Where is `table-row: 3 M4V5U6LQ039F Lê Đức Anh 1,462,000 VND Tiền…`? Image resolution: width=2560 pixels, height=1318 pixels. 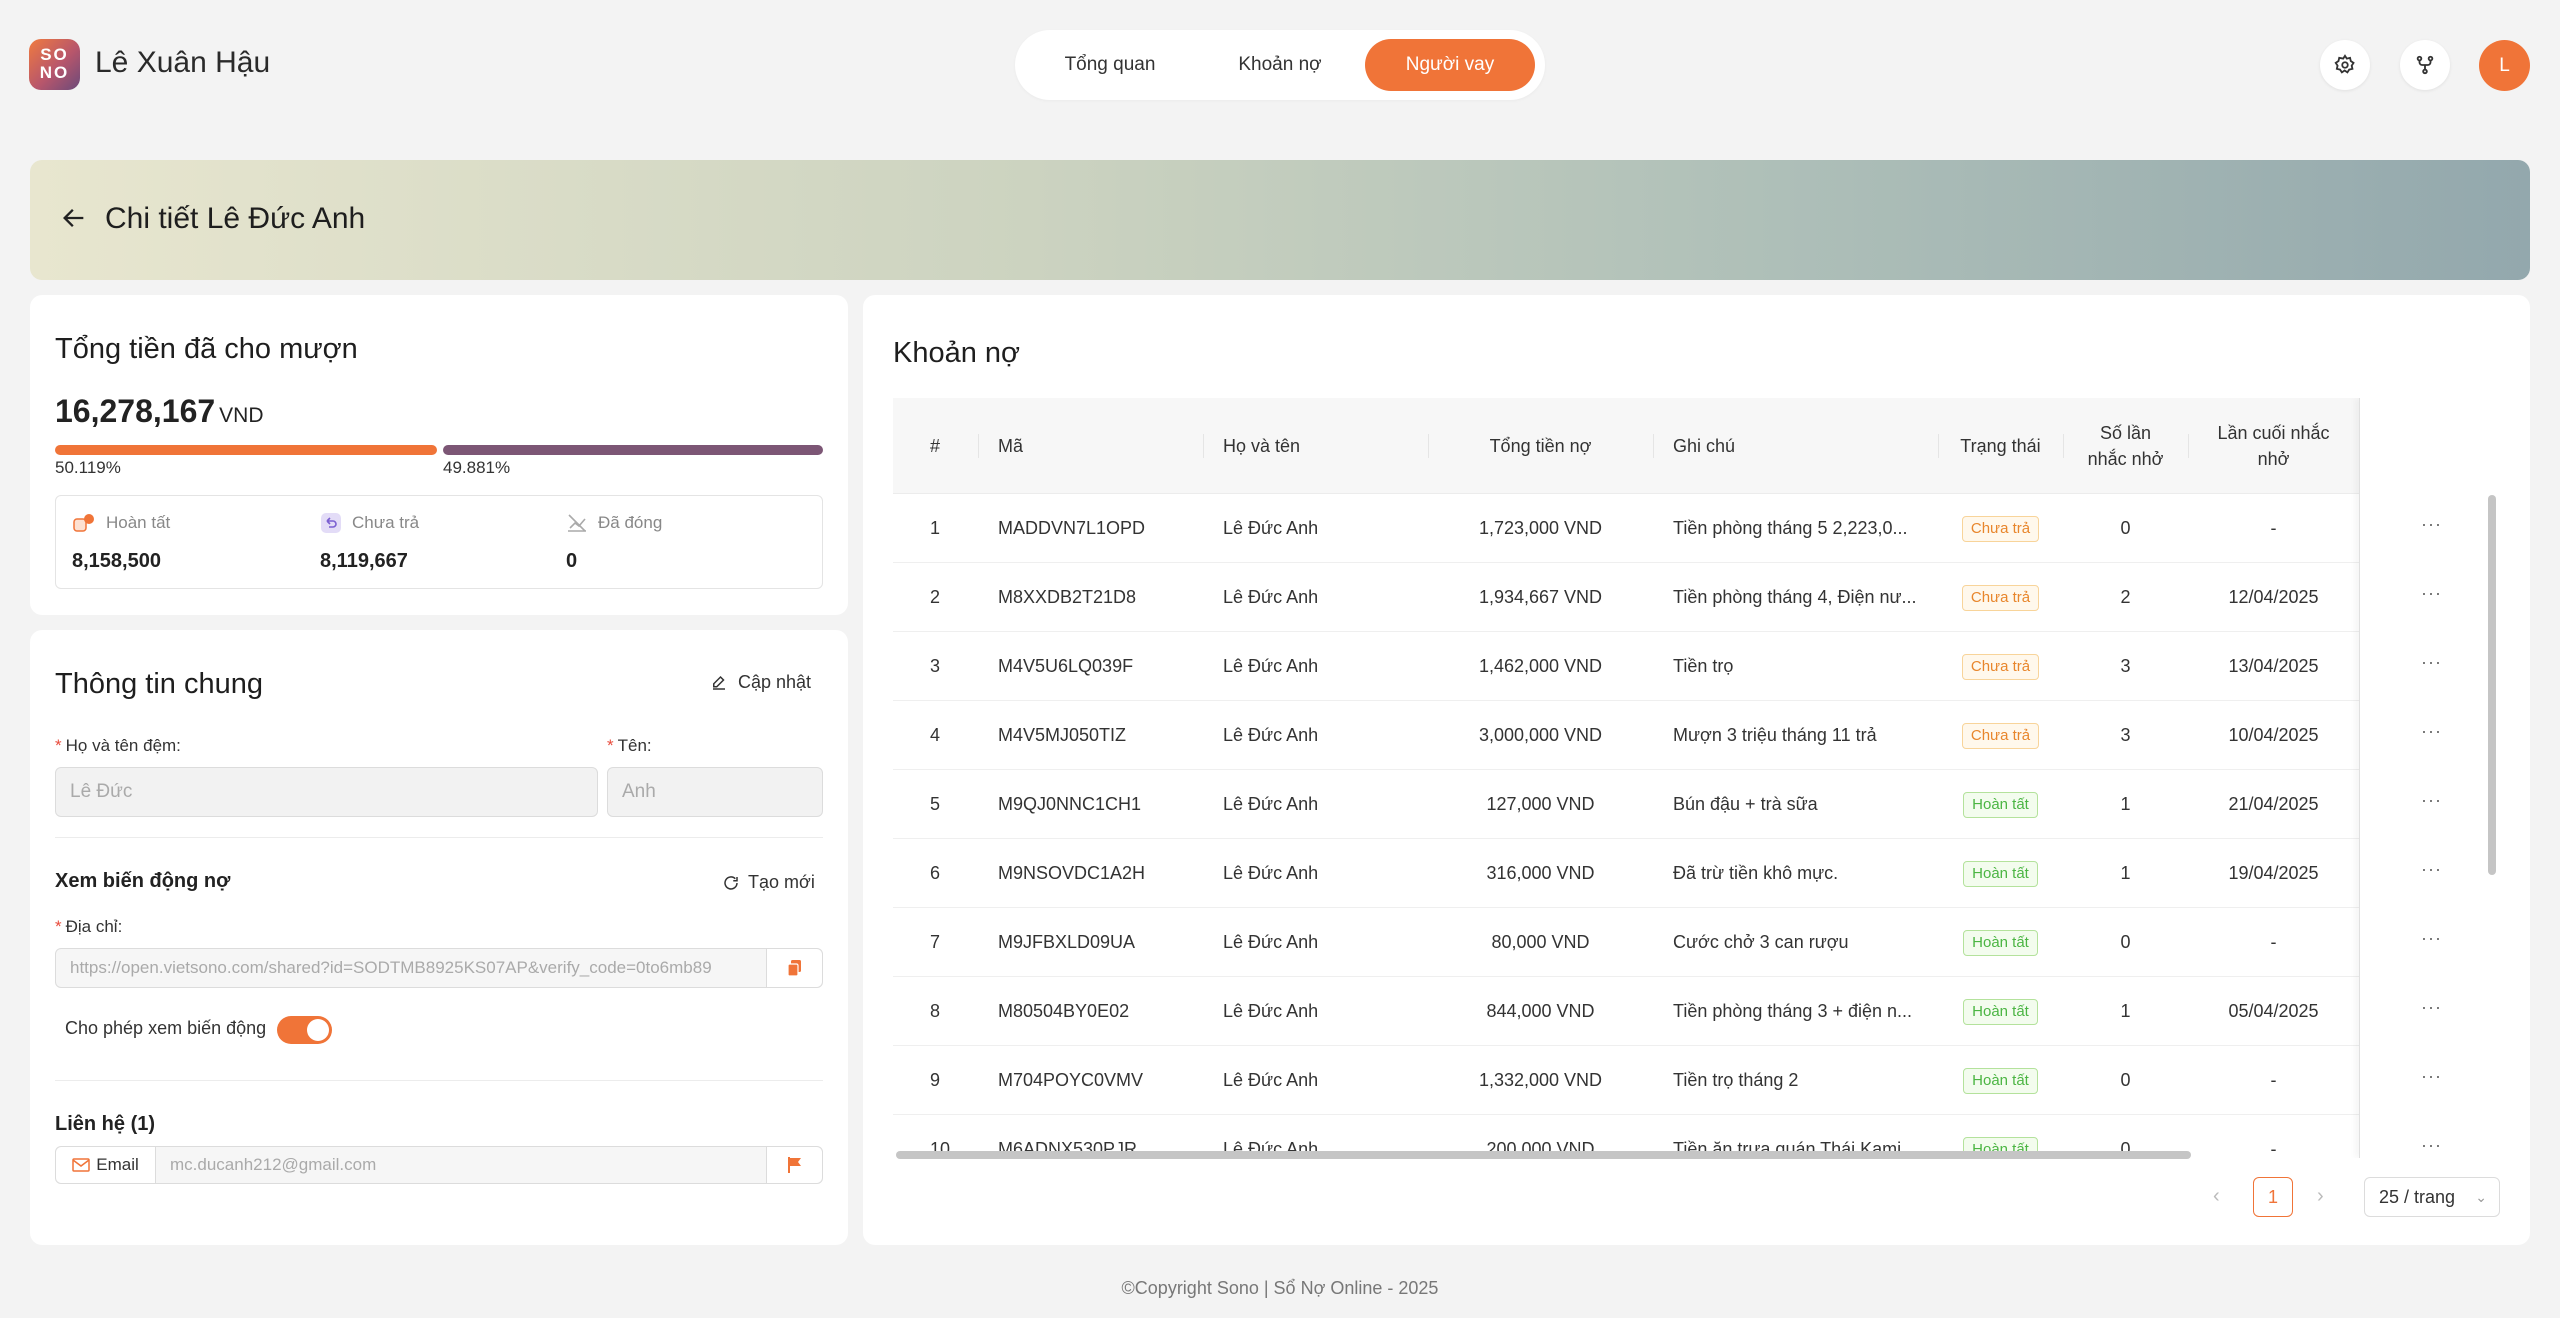
table-row: 3 M4V5U6LQ039F Lê Đức Anh 1,462,000 VND Tiền… is located at coordinates (1696, 666).